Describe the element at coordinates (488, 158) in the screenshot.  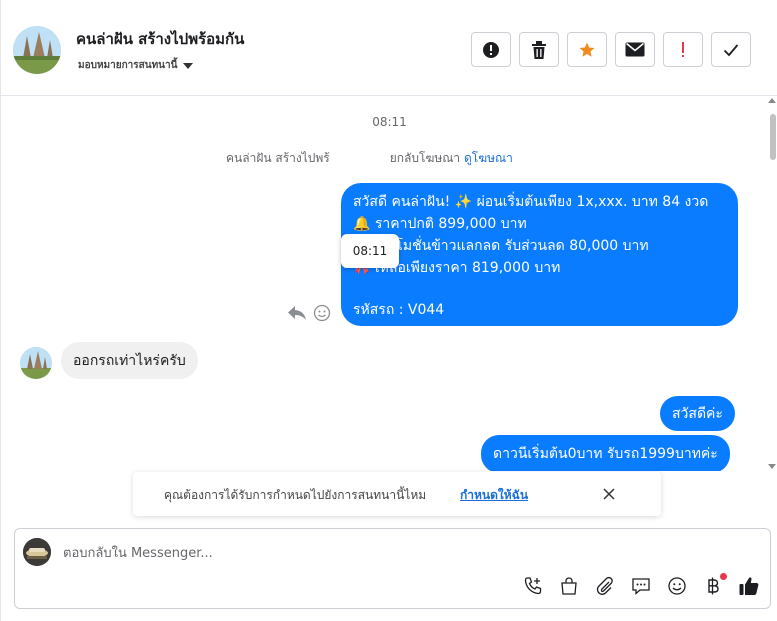
I see `view-ad-link: ดูโฆษณา` at that location.